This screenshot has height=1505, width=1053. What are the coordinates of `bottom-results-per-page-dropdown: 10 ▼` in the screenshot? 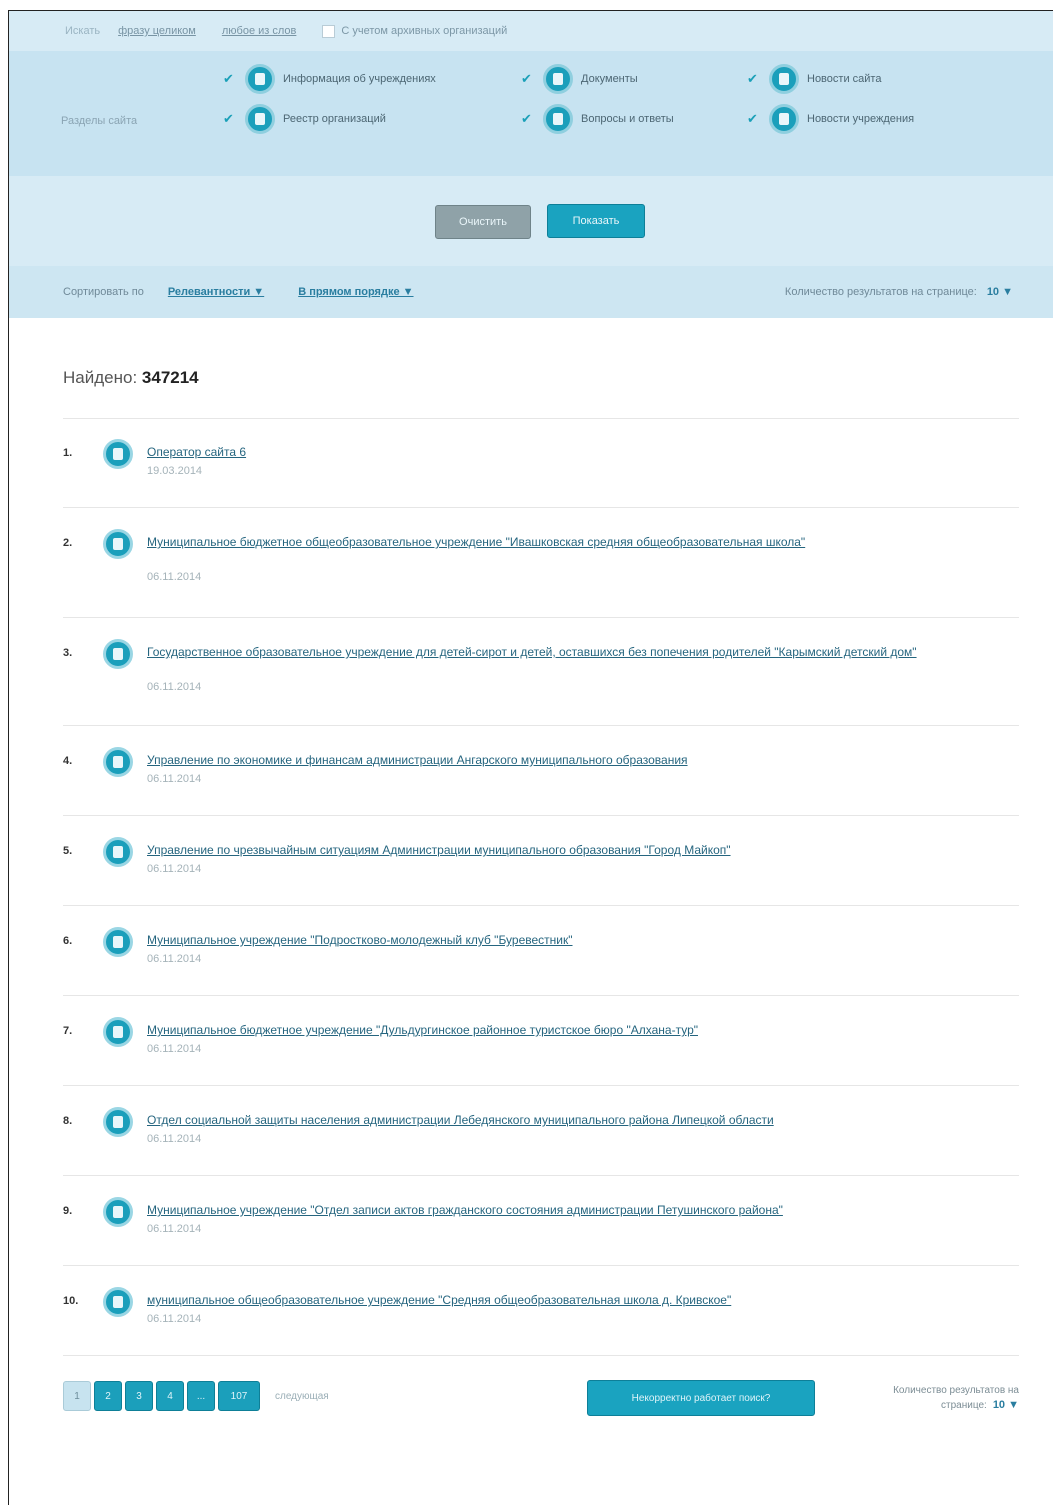 It's located at (1006, 1405).